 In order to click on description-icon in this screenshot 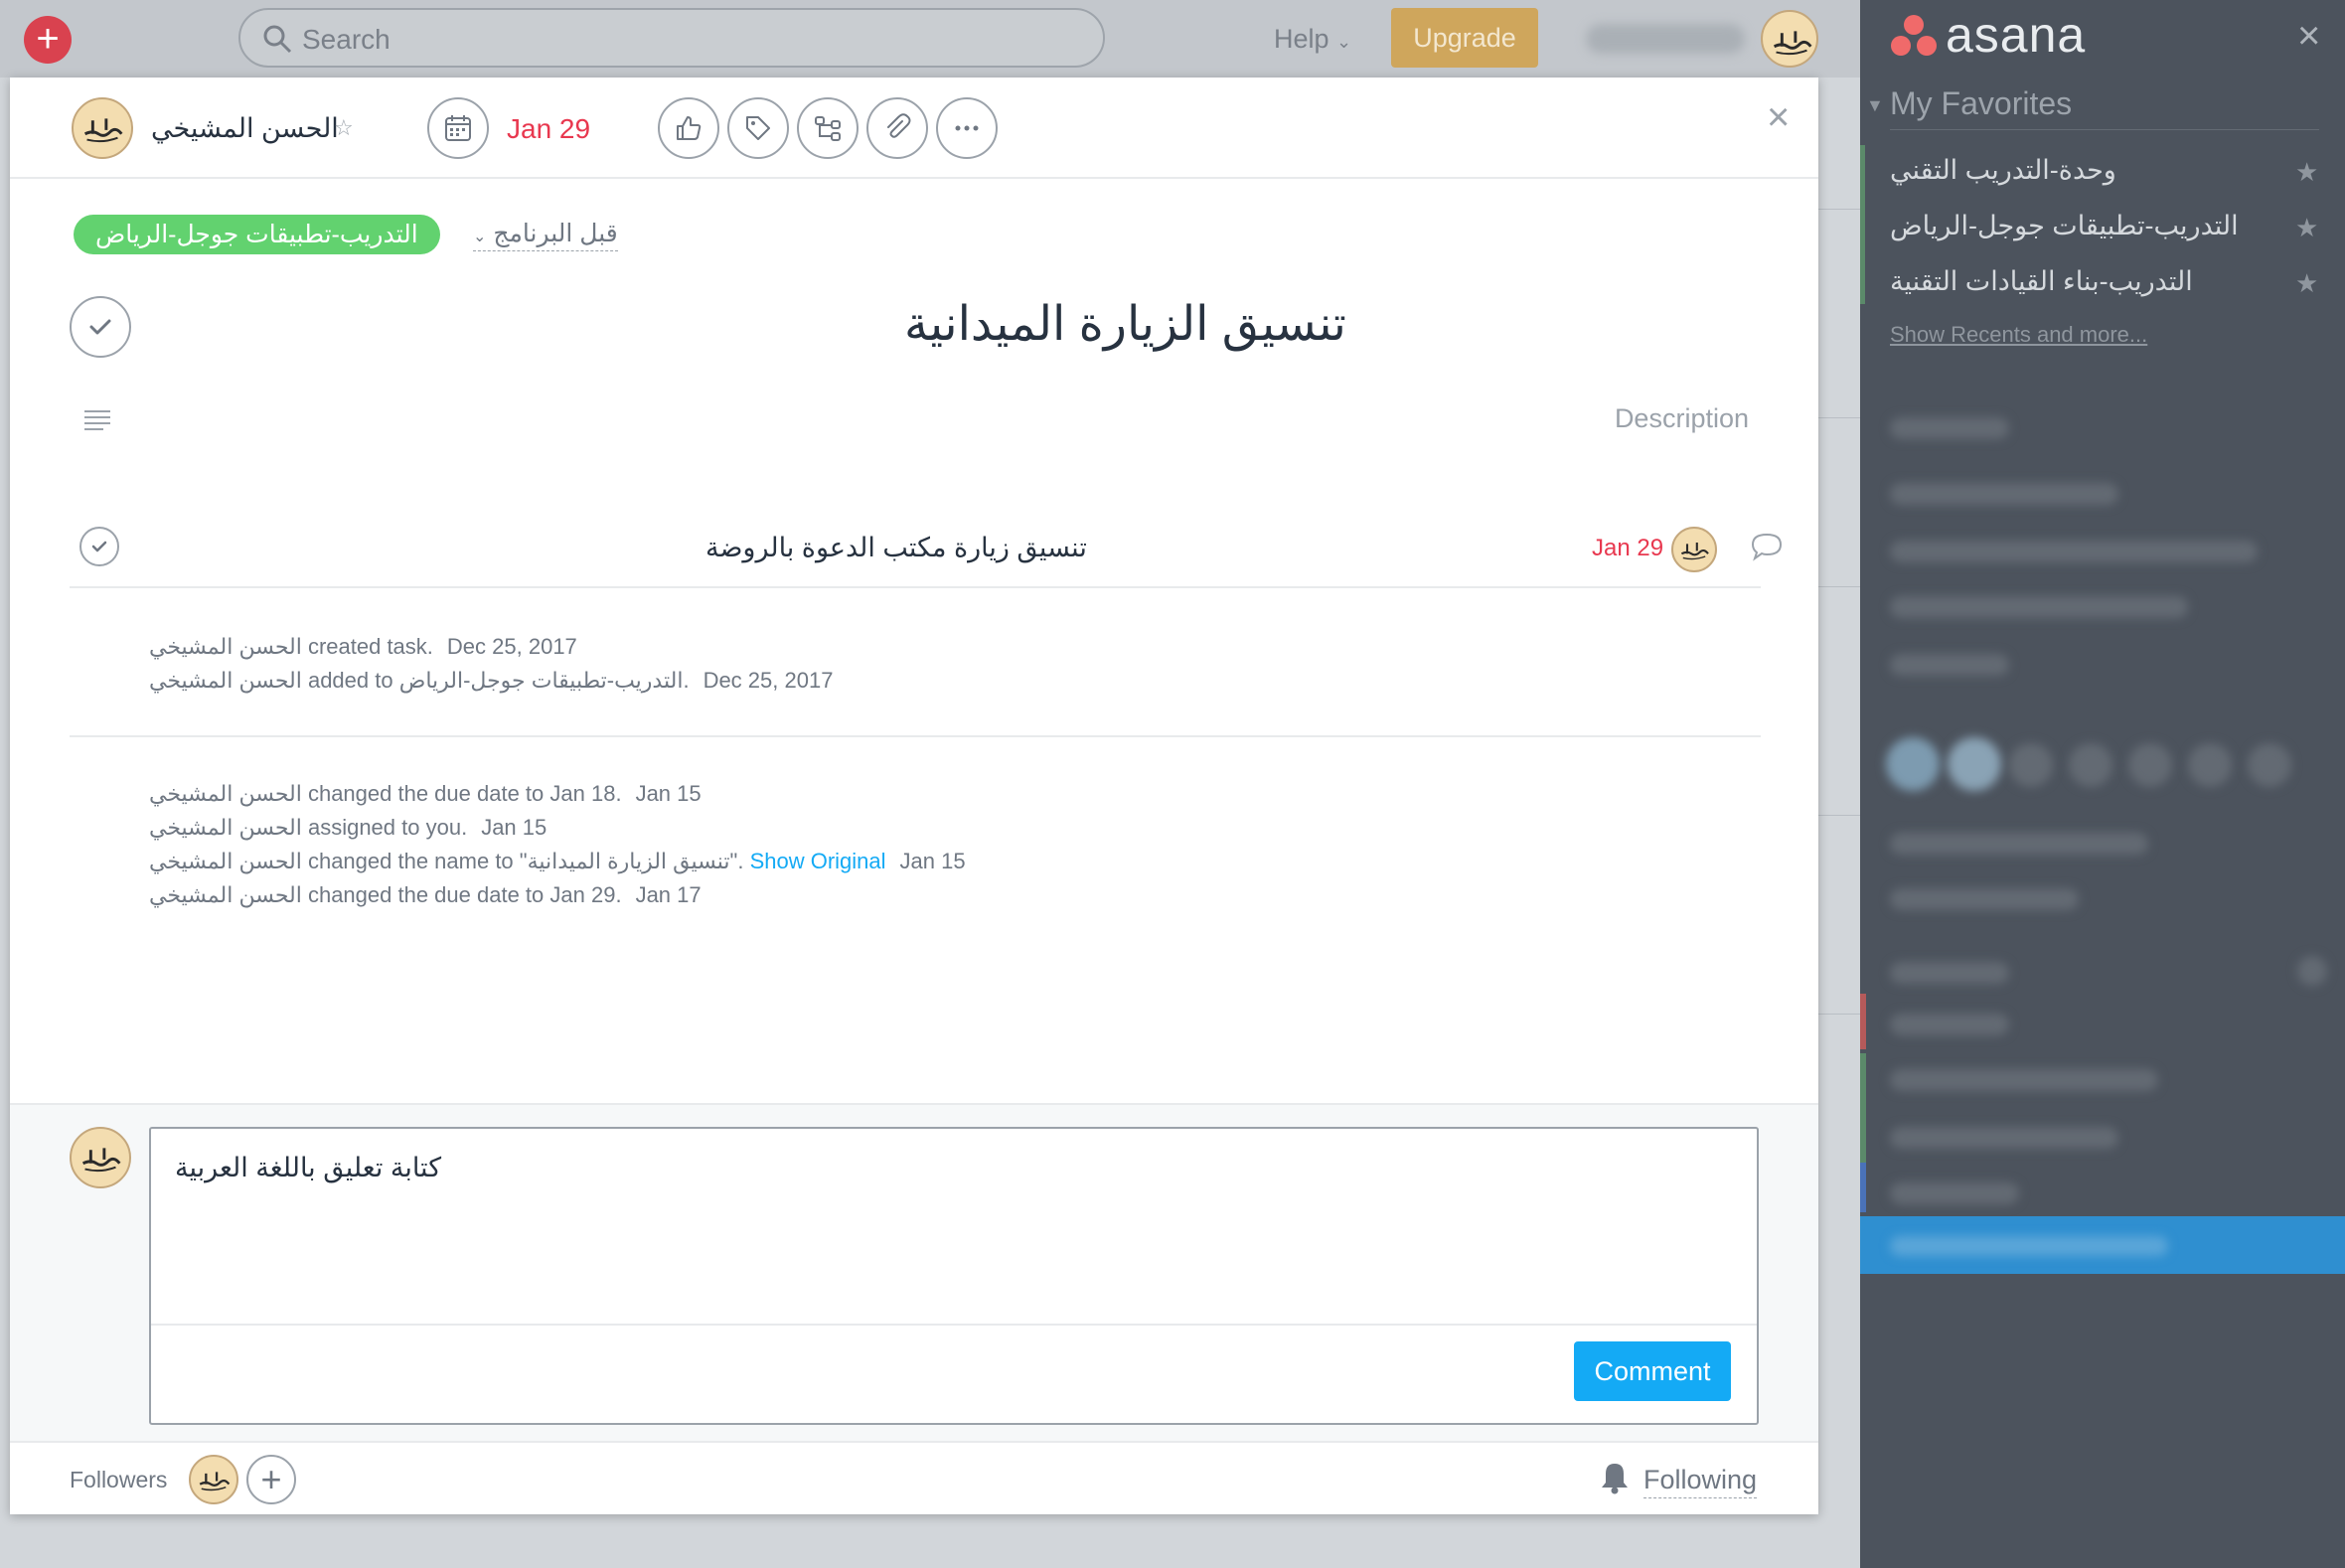, I will do `click(97, 420)`.